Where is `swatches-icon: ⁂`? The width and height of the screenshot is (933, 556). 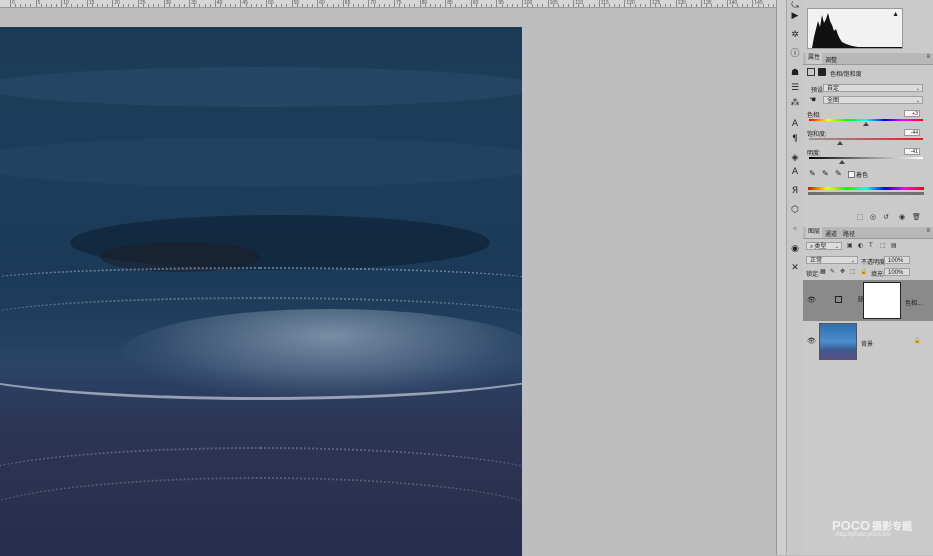 swatches-icon: ⁂ is located at coordinates (795, 103).